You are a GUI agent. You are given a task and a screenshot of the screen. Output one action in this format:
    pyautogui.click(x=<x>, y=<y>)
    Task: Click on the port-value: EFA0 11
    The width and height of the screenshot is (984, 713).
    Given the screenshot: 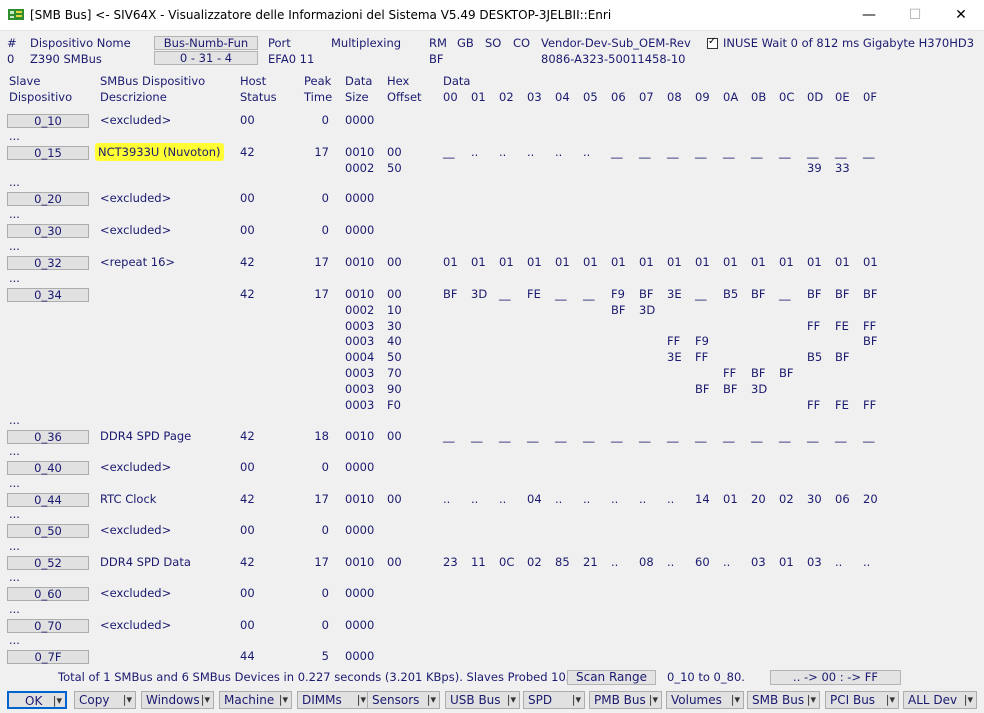 What is the action you would take?
    pyautogui.click(x=291, y=59)
    